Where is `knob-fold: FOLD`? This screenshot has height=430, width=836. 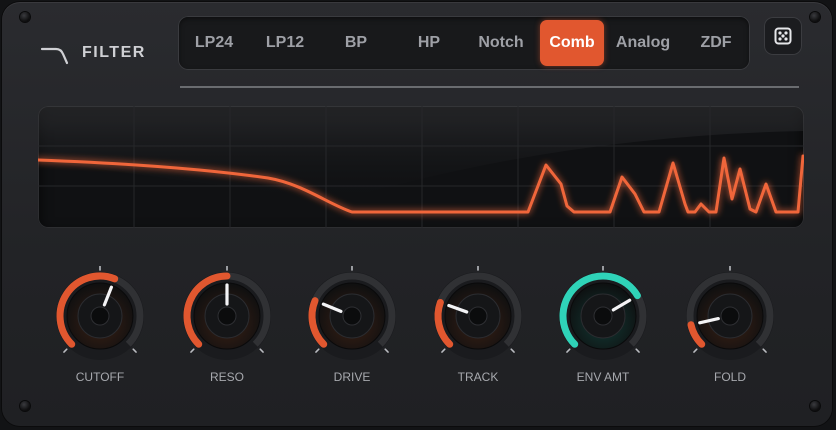
knob-fold: FOLD is located at coordinates (730, 327).